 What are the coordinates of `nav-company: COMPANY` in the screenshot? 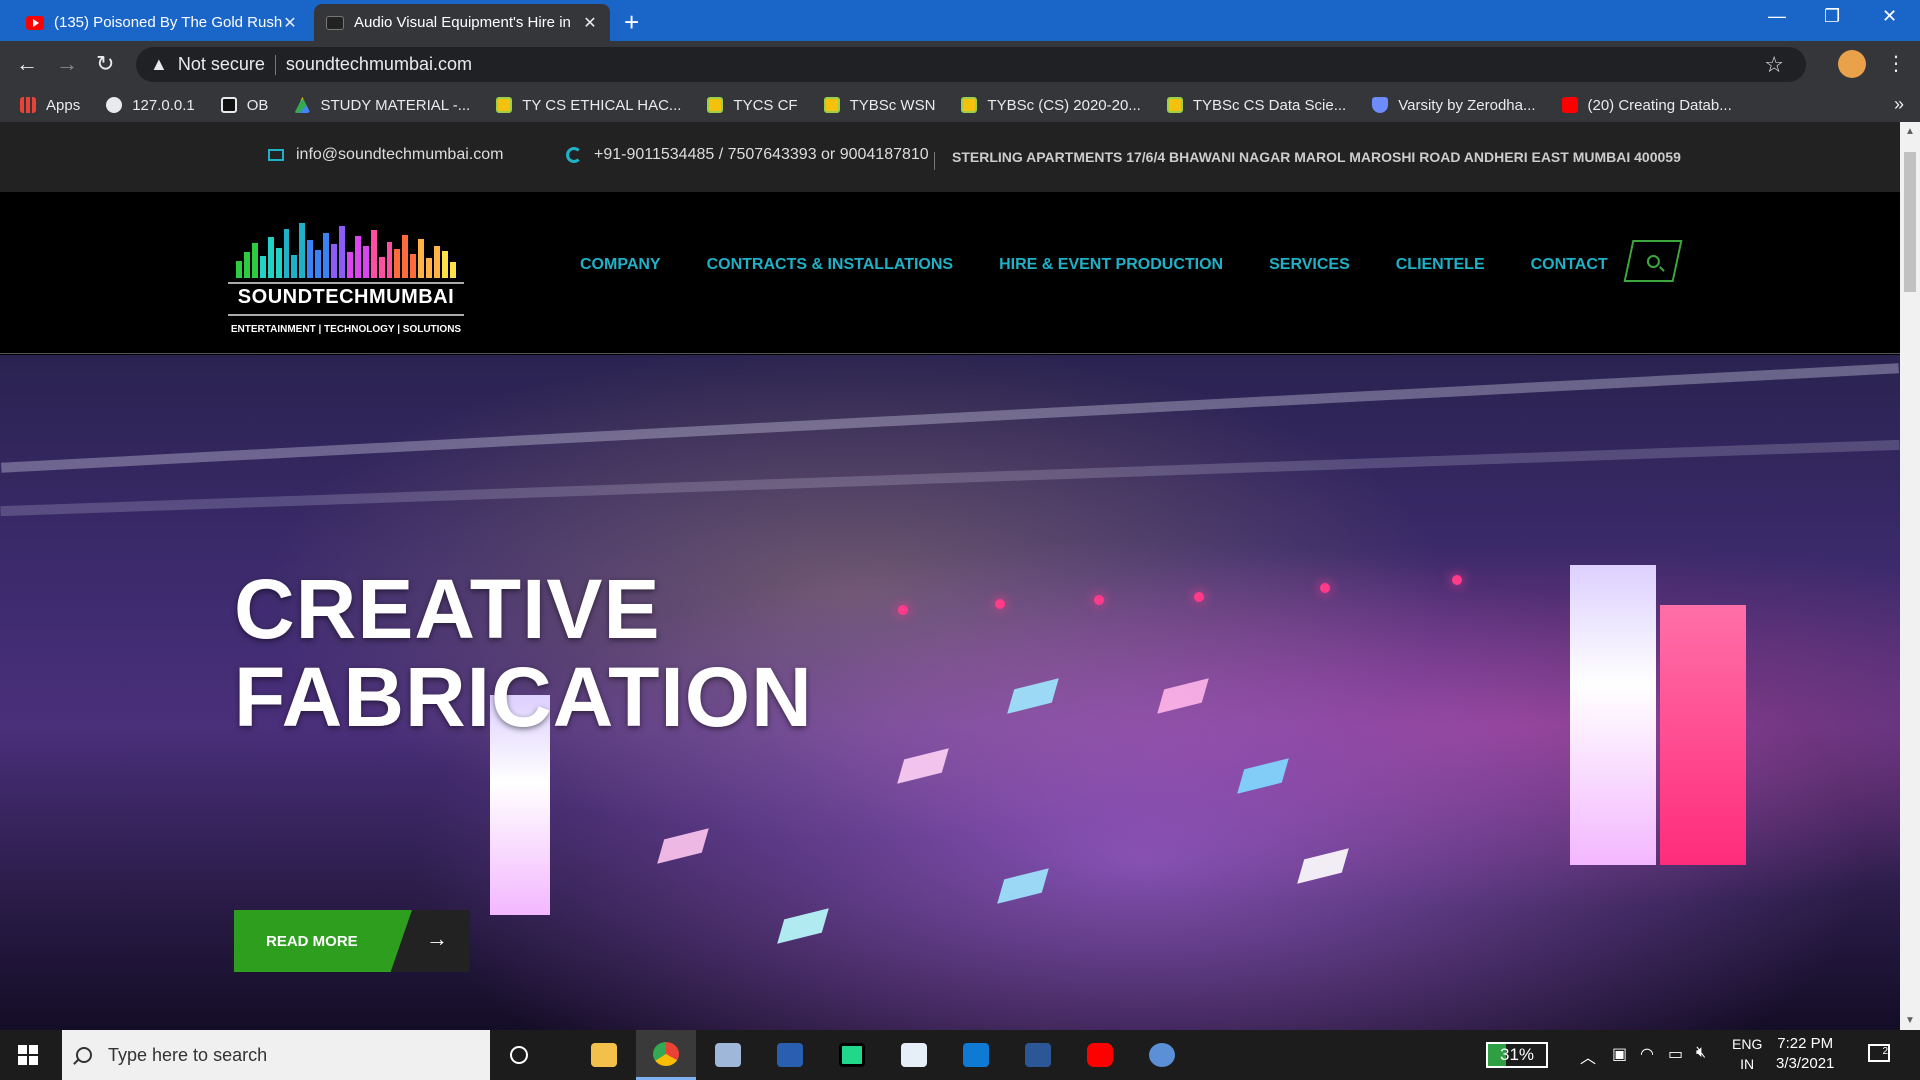 It's located at (620, 265).